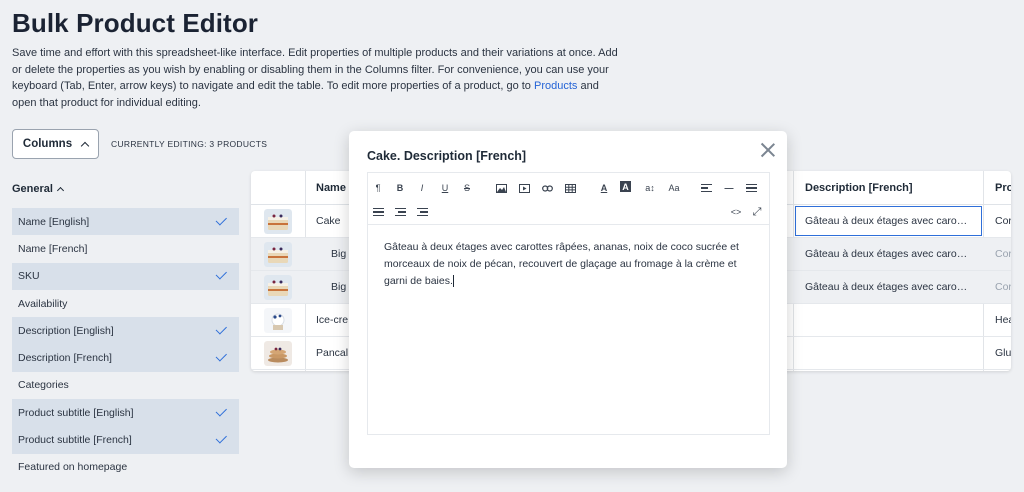  Describe the element at coordinates (66, 330) in the screenshot. I see `column-option-label: Description [English]` at that location.